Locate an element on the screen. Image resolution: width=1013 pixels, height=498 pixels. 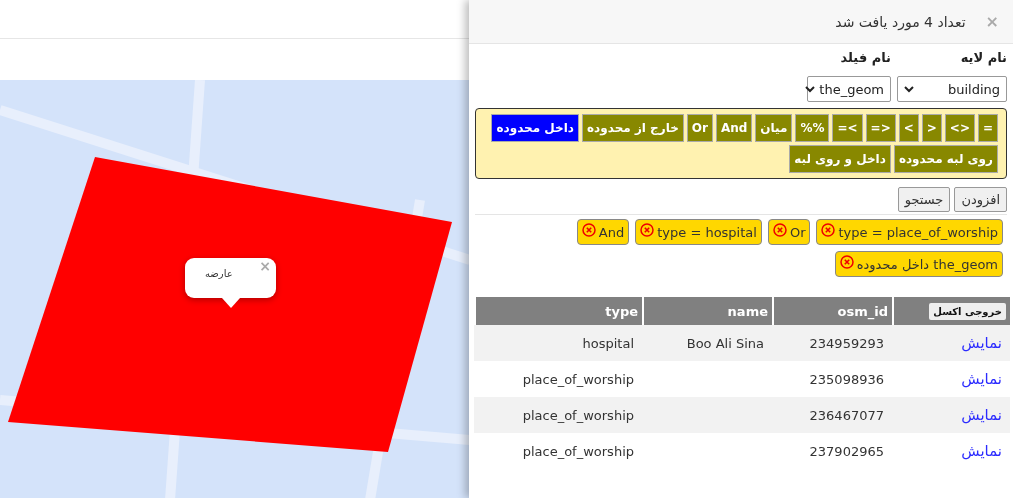
panel-title: تعداد 4 مورد یافت شد is located at coordinates (900, 21).